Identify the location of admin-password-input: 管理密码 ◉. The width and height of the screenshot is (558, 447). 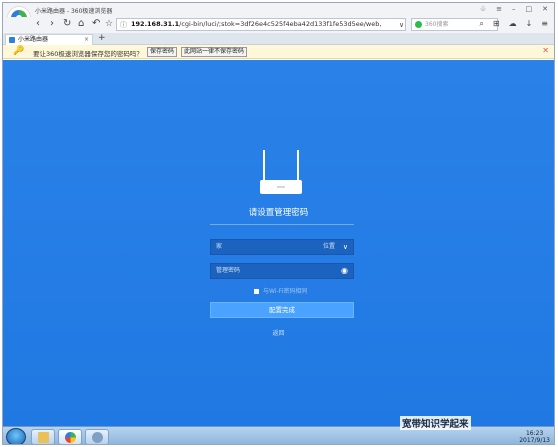
(282, 271).